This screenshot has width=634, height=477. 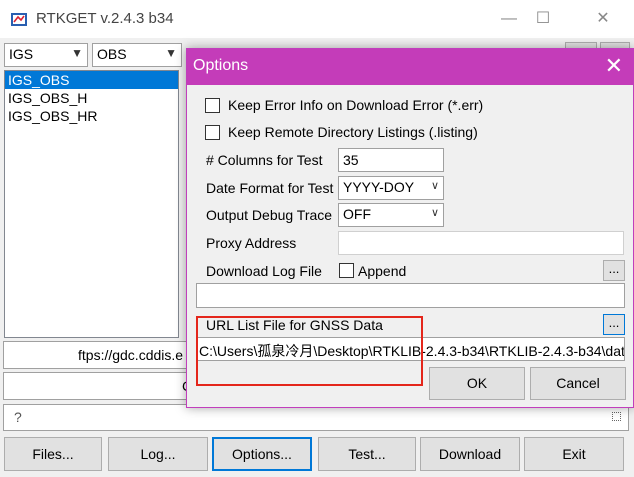 What do you see at coordinates (91, 80) in the screenshot?
I see `list-item: IGS_OBS` at bounding box center [91, 80].